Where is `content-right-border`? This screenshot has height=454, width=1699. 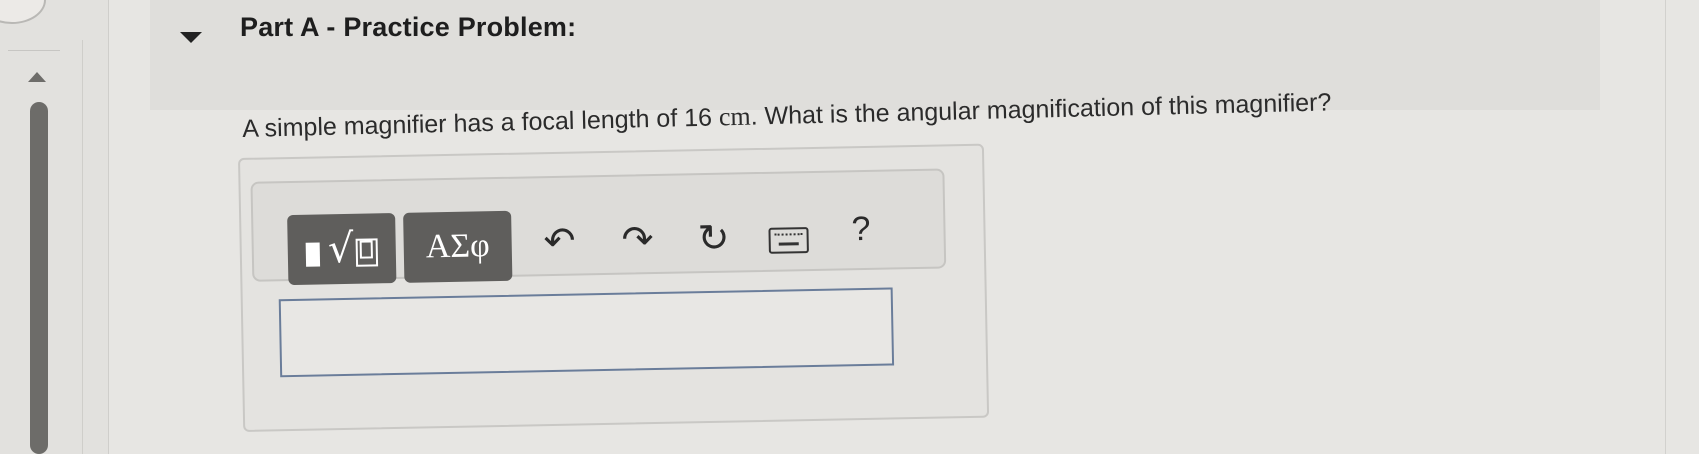
content-right-border is located at coordinates (1665, 227).